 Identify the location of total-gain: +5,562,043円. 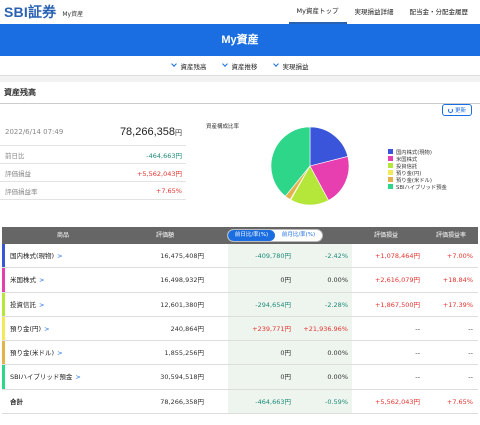
(397, 401).